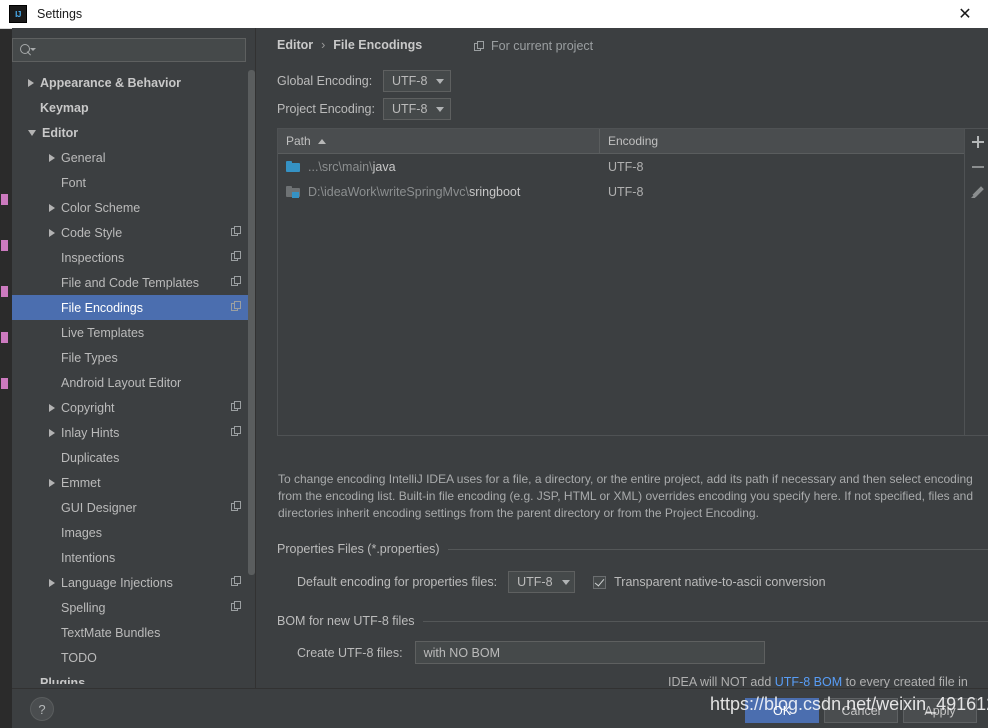  Describe the element at coordinates (133, 407) in the screenshot. I see `sidebar-item-copyright: Copyright` at that location.